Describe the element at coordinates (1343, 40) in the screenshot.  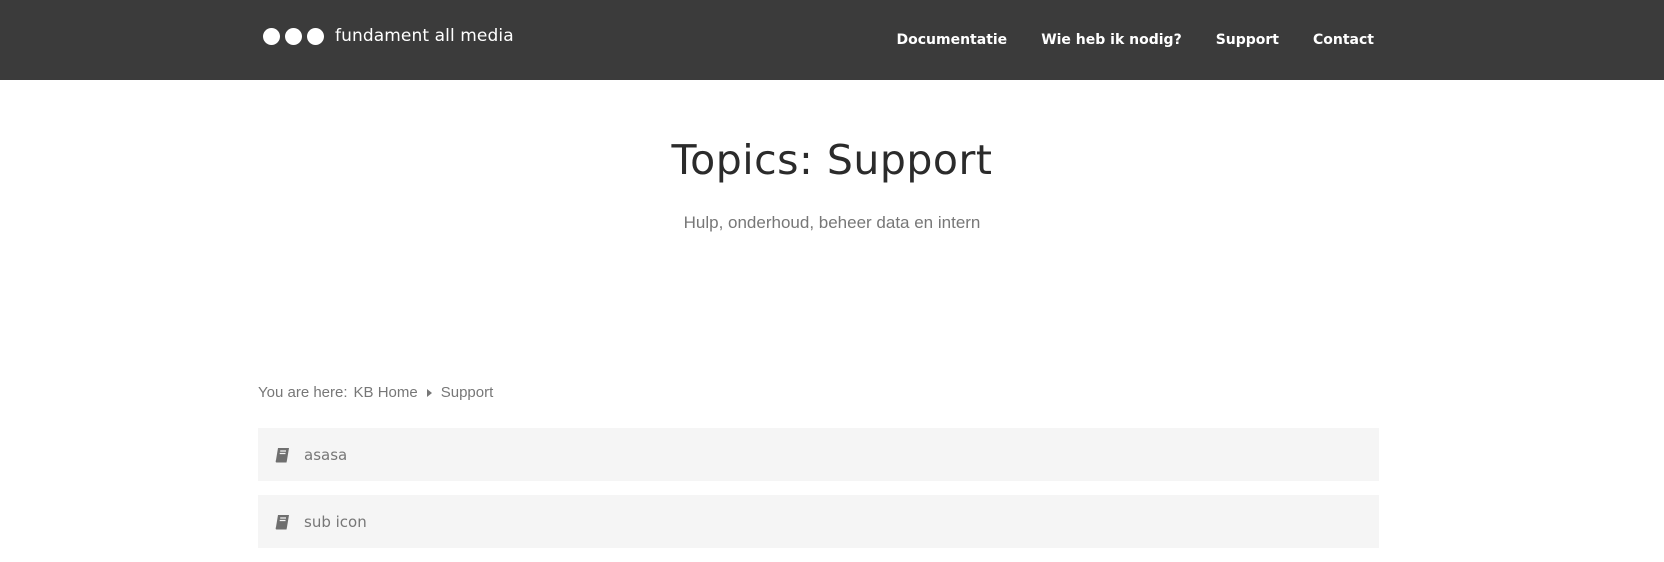
I see `nav-contact: Contact` at that location.